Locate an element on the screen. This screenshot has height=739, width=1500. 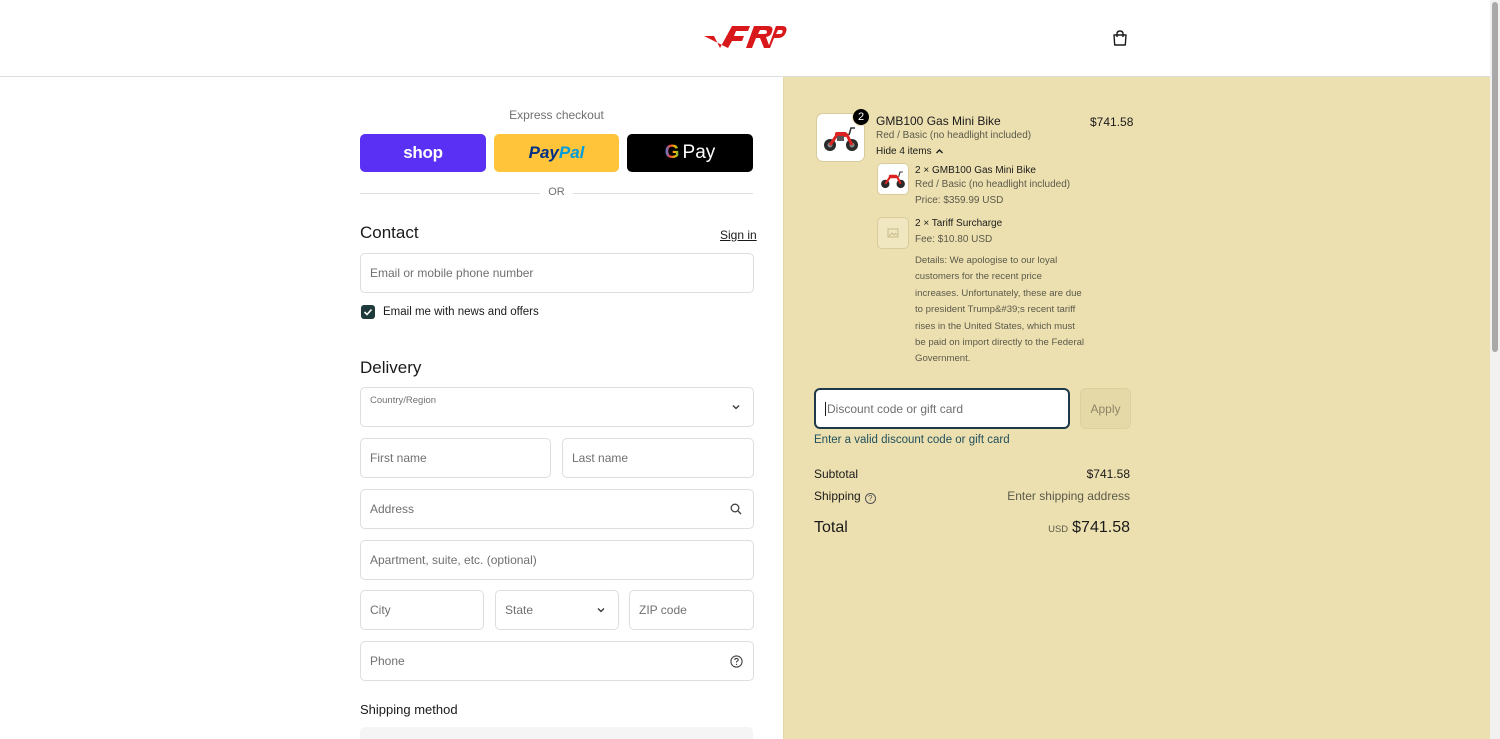
address-field: Address is located at coordinates (557, 509).